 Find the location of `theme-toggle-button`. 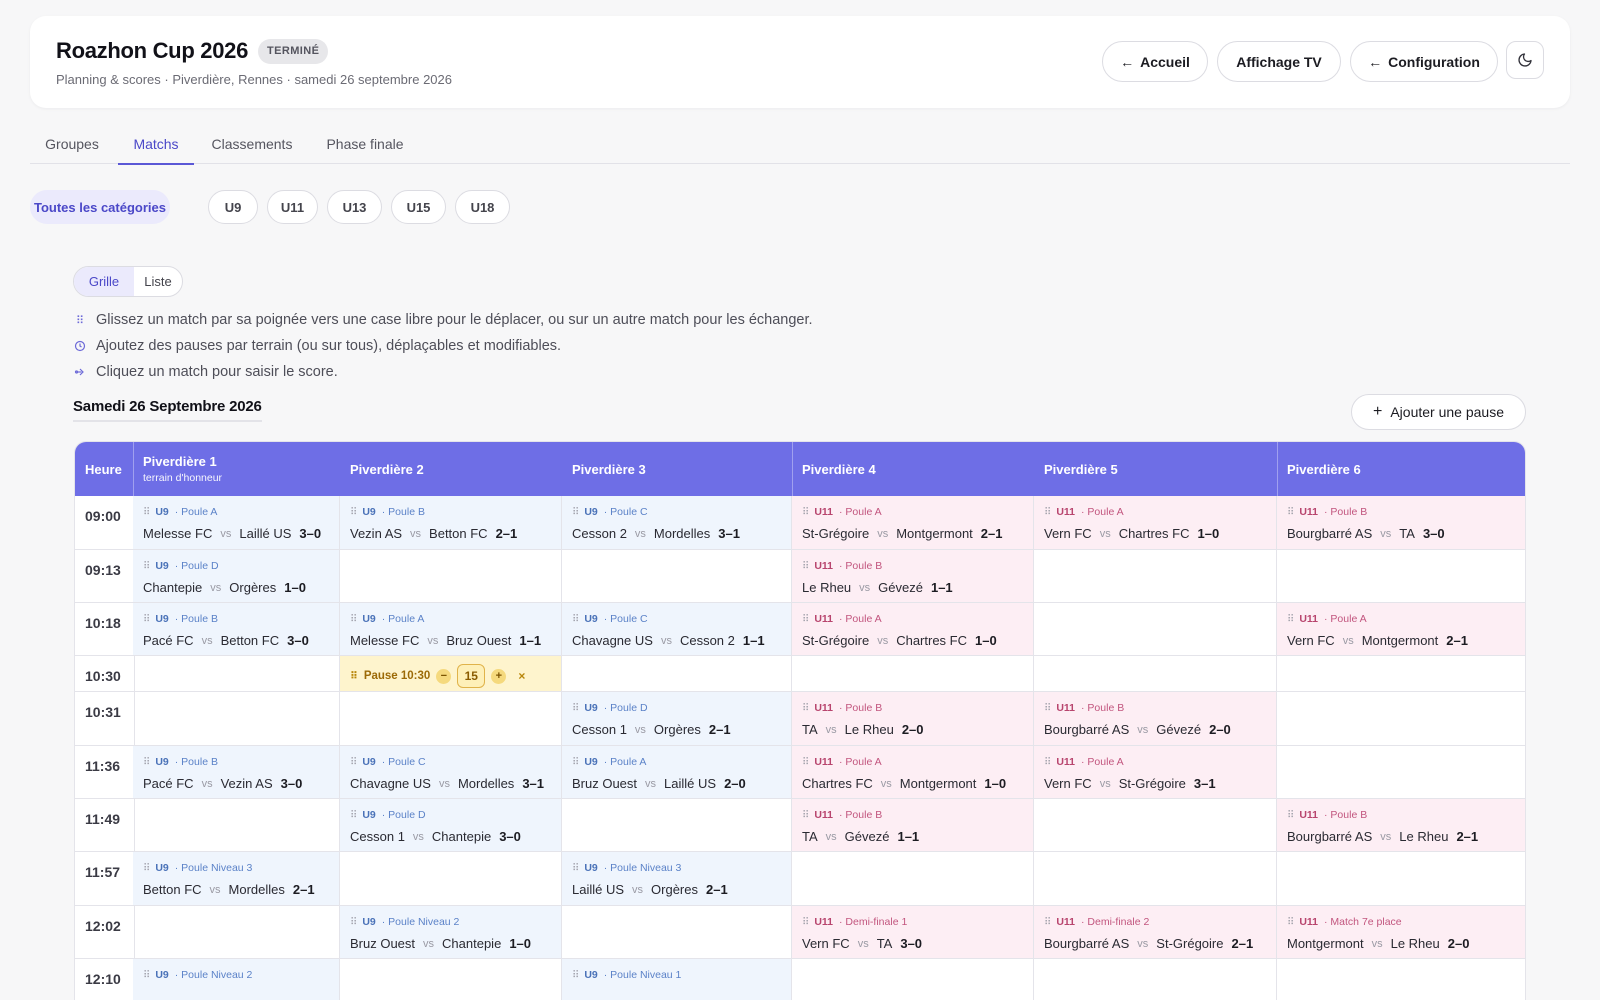

theme-toggle-button is located at coordinates (1525, 60).